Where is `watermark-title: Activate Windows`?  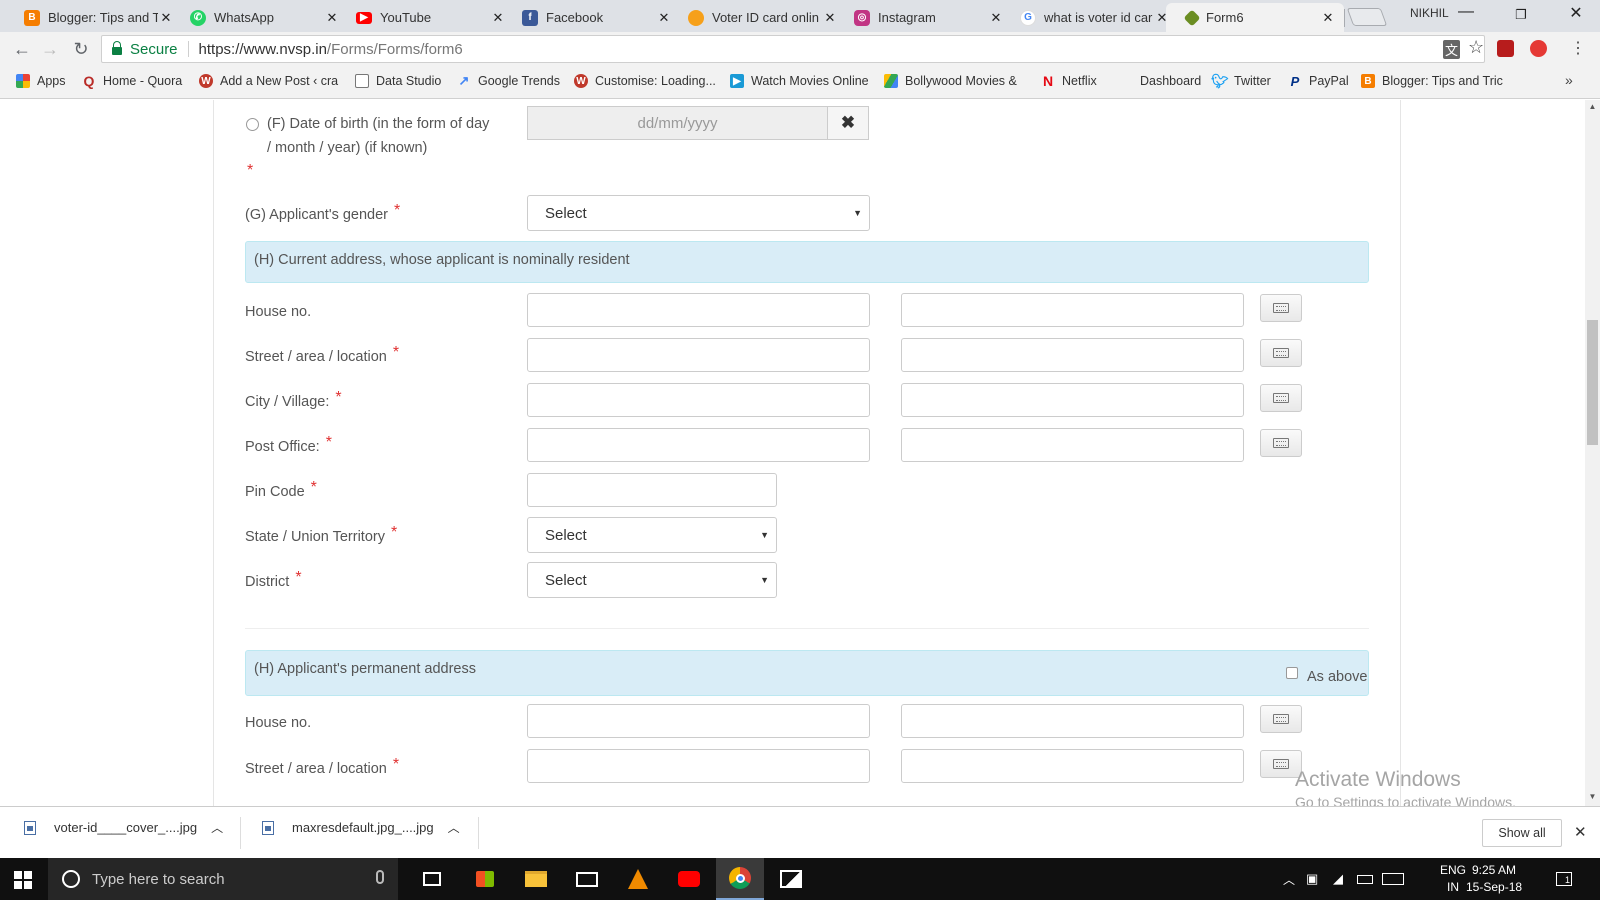 watermark-title: Activate Windows is located at coordinates (1378, 779).